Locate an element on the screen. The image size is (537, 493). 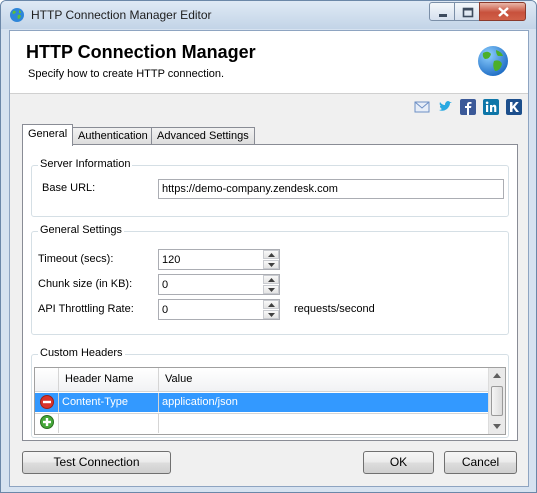
row-header-corner is located at coordinates (47, 380).